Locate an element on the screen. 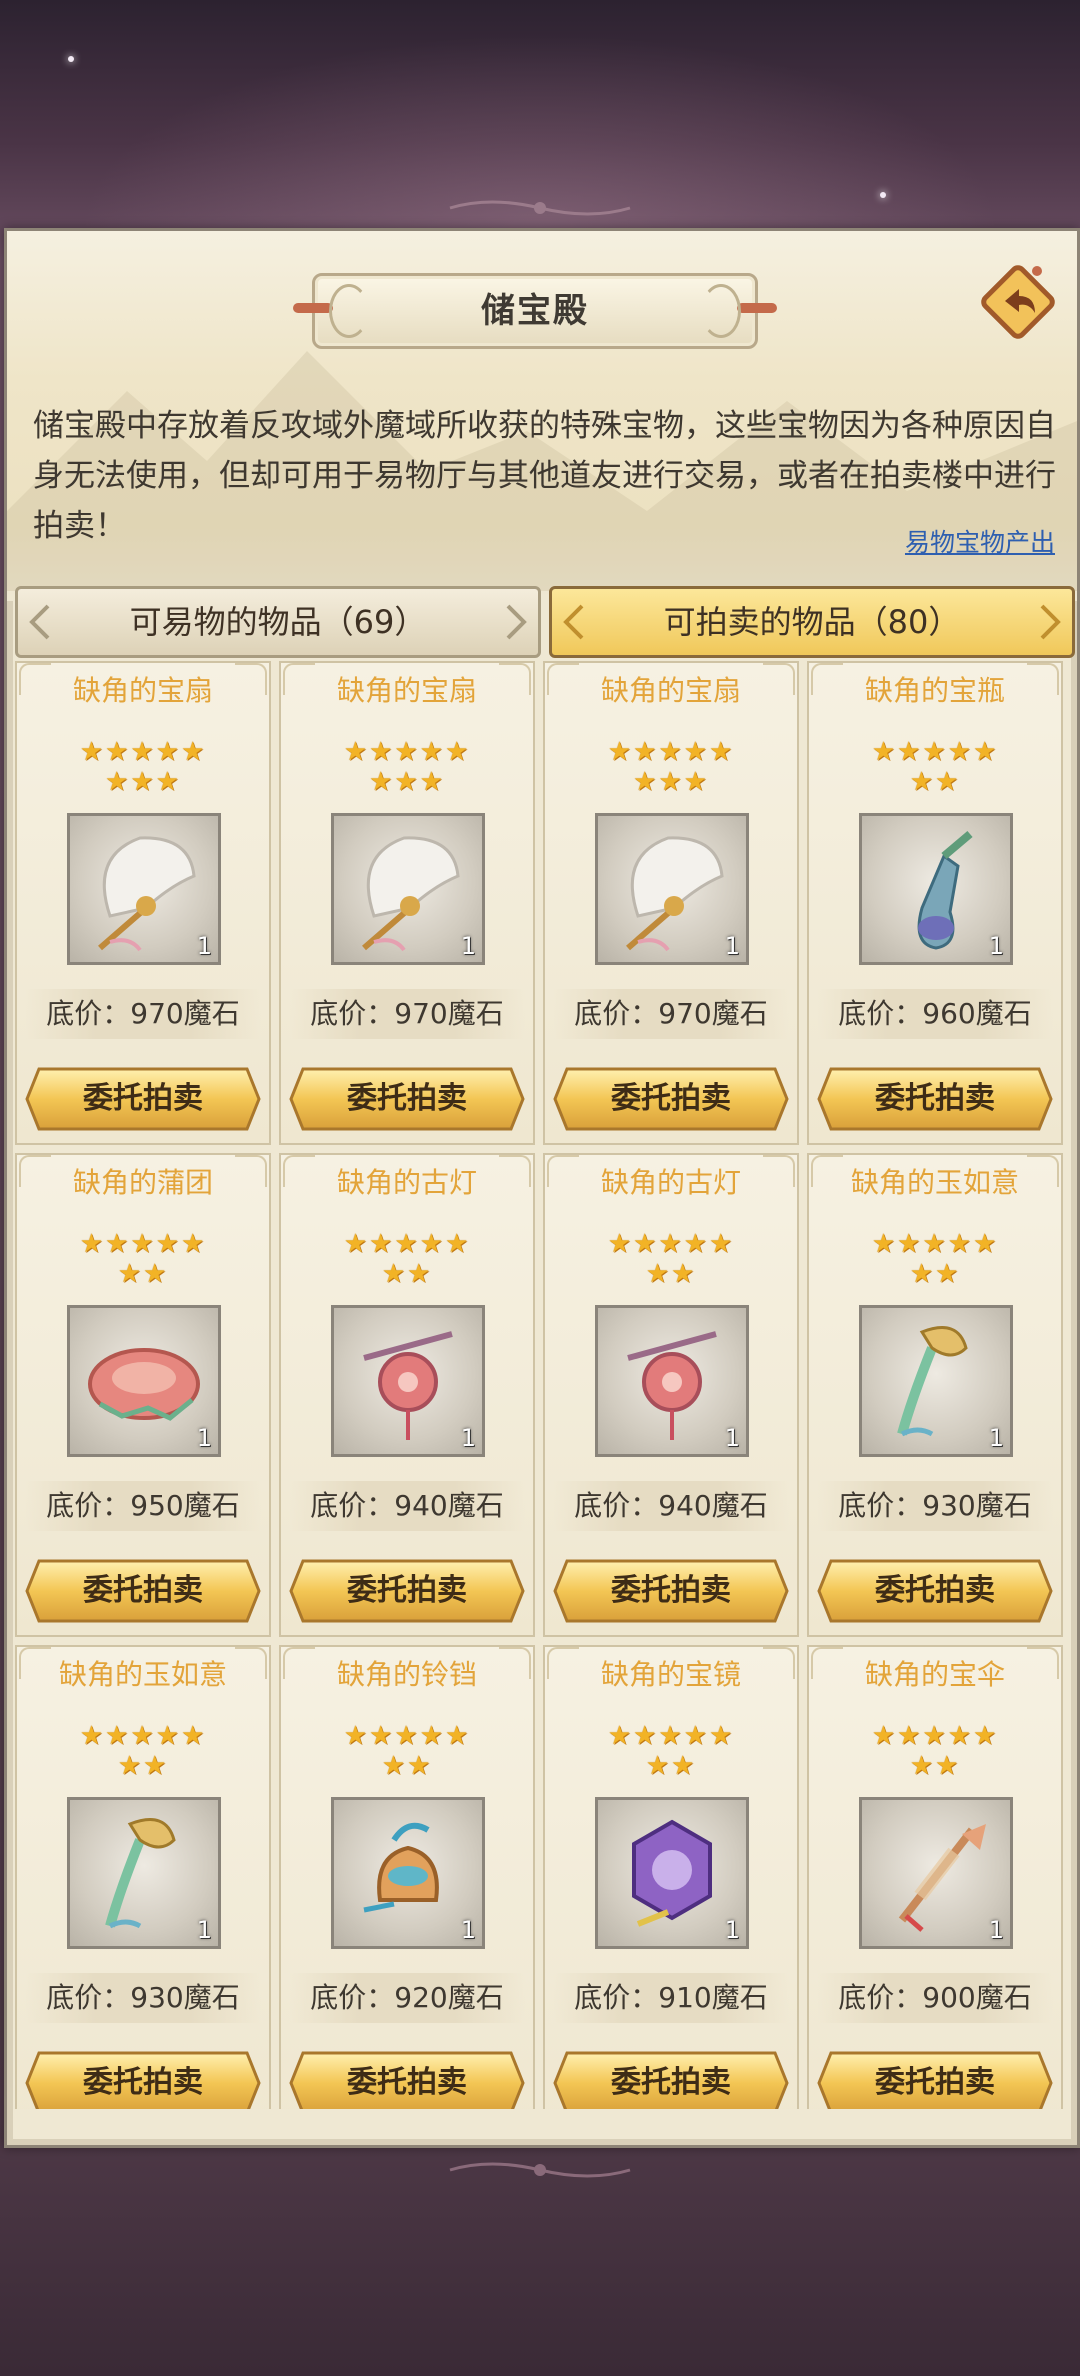  item-price: 底价：950魔石 is located at coordinates (143, 1505).